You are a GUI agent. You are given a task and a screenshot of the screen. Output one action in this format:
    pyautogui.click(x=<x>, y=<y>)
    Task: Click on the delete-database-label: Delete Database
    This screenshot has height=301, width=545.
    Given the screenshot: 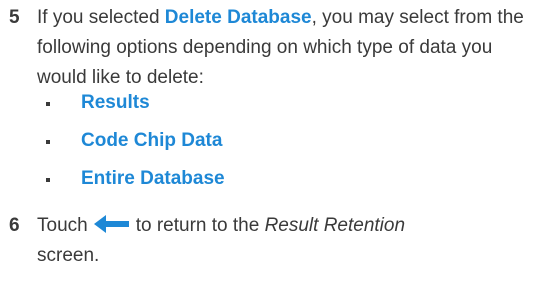 What is the action you would take?
    pyautogui.click(x=238, y=17)
    